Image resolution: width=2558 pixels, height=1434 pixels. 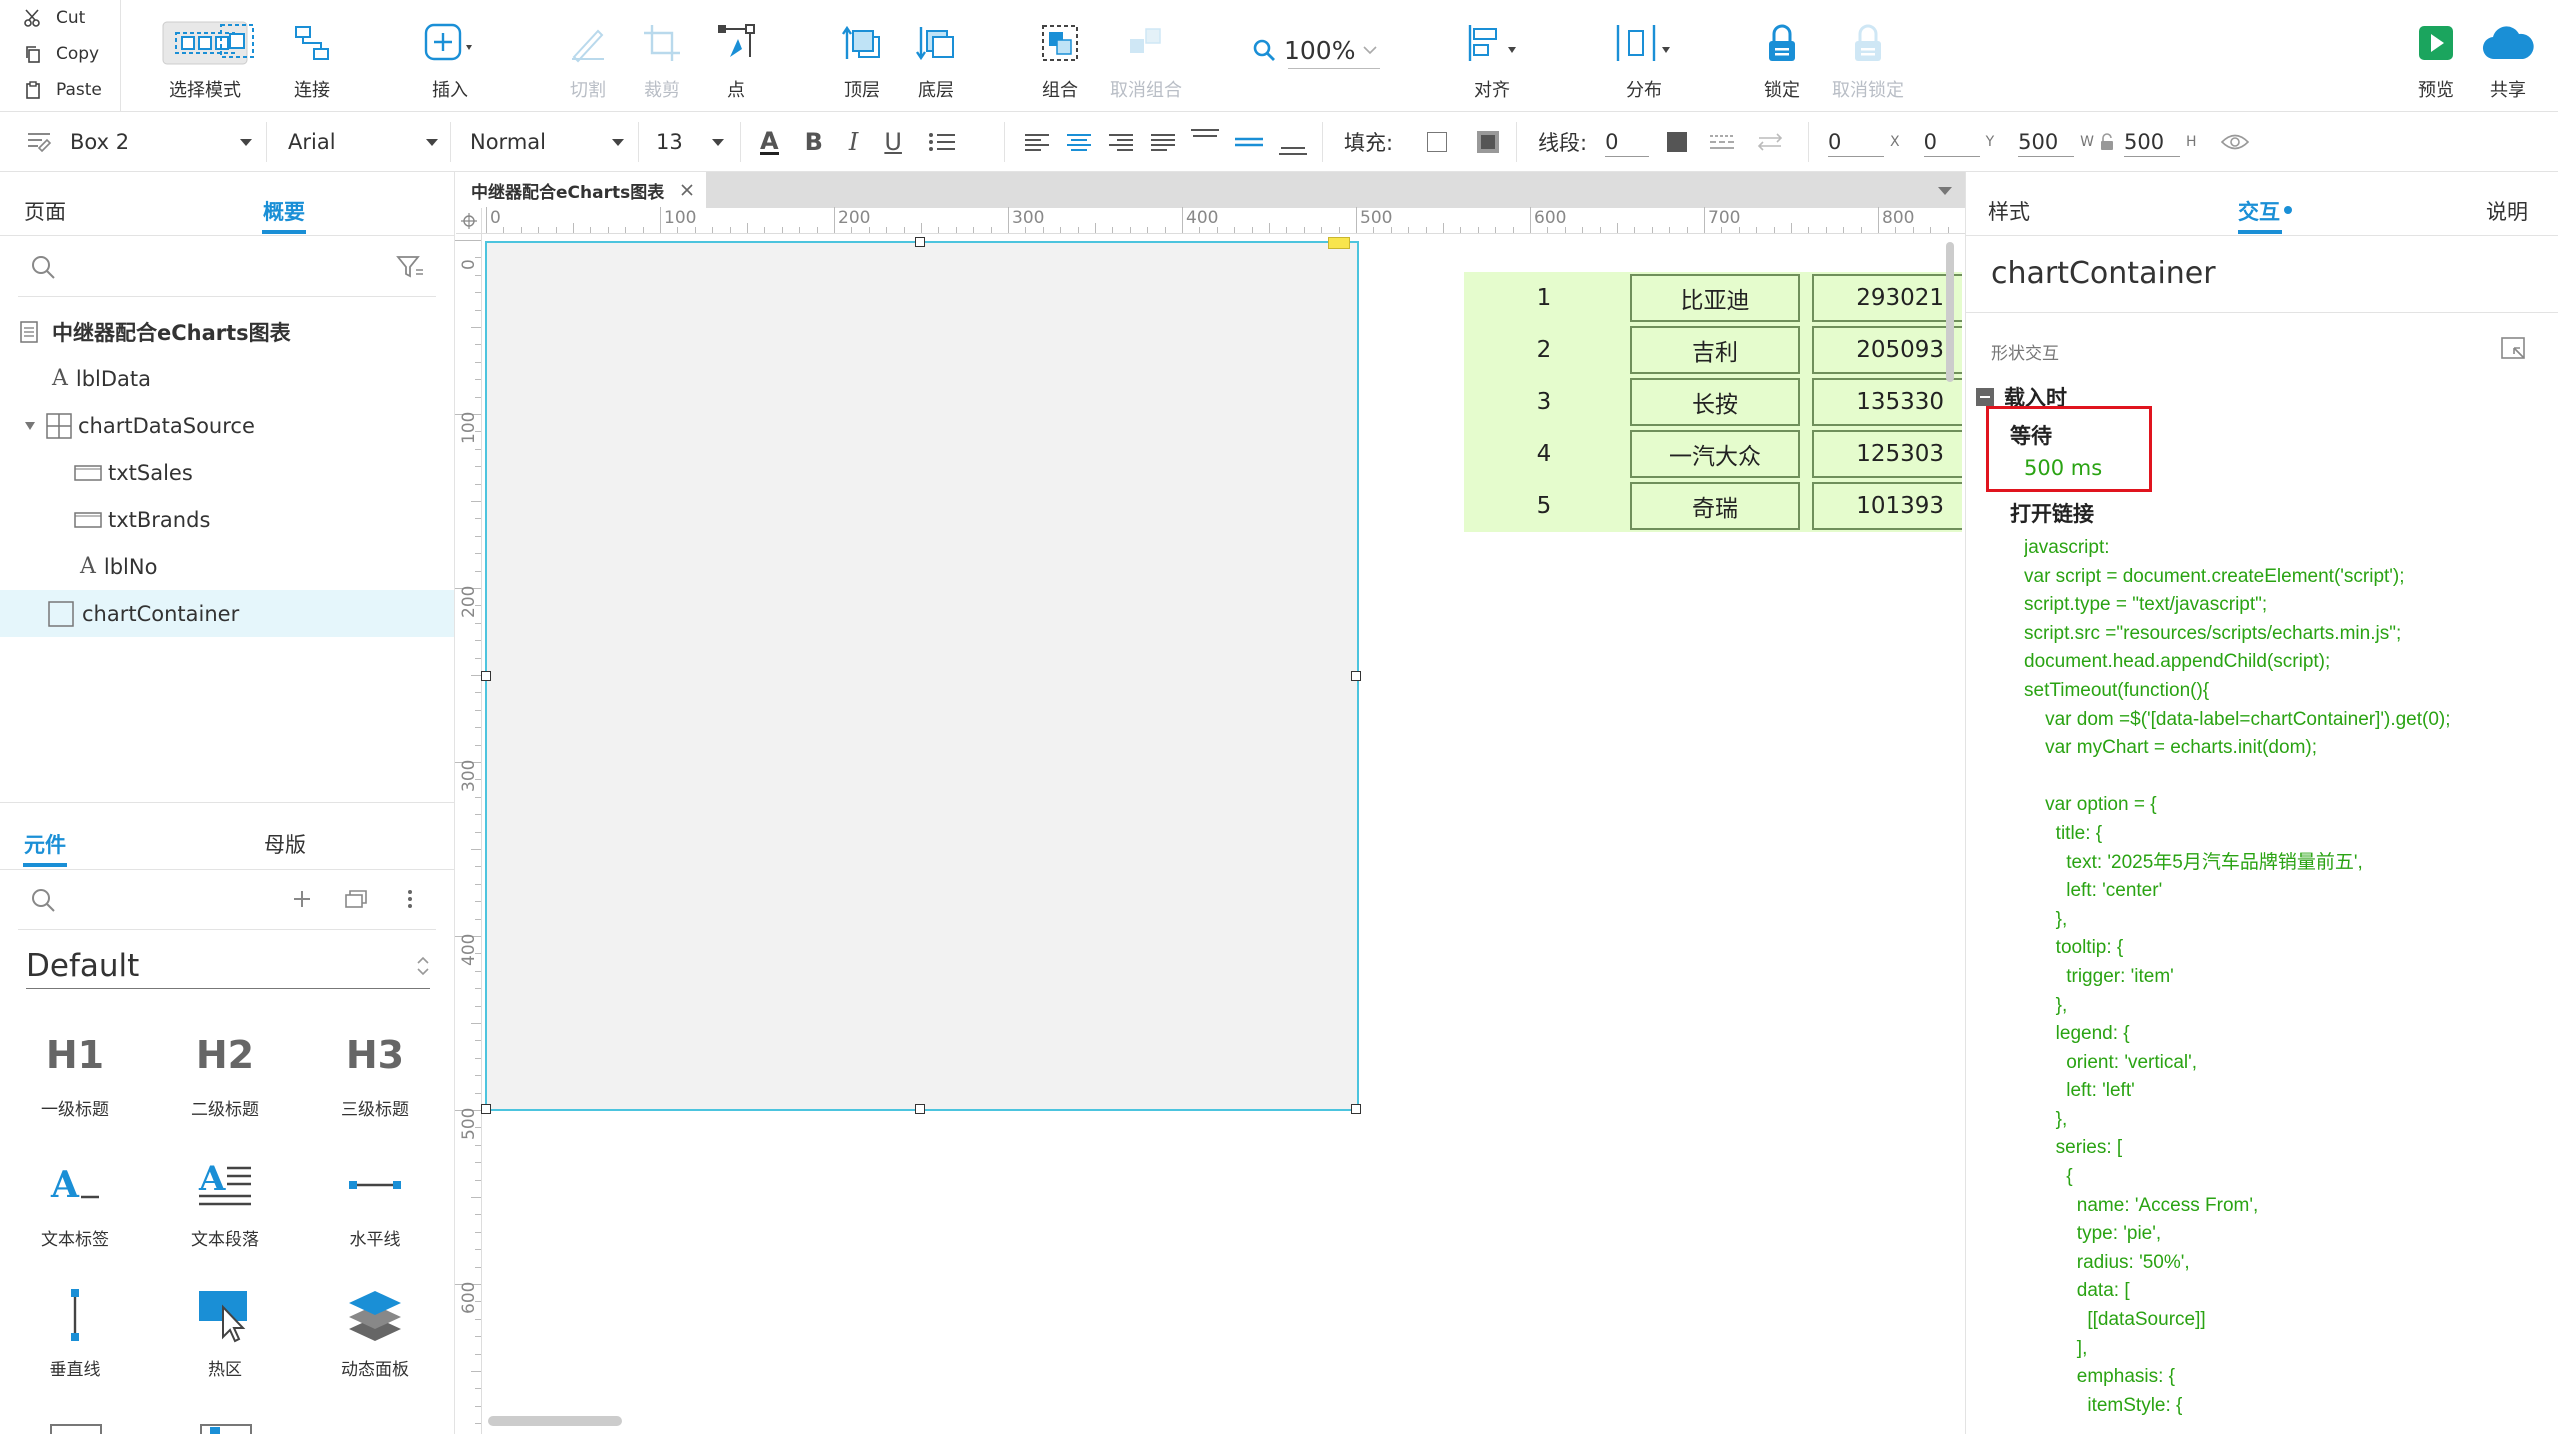 What do you see at coordinates (1887, 402) in the screenshot?
I see `sales-cell: 135330` at bounding box center [1887, 402].